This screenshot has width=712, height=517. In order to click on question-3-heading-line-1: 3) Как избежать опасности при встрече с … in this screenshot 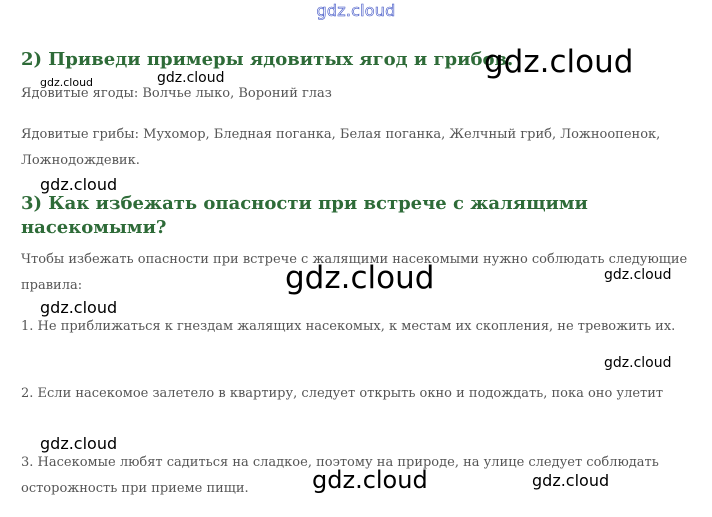, I will do `click(304, 203)`.